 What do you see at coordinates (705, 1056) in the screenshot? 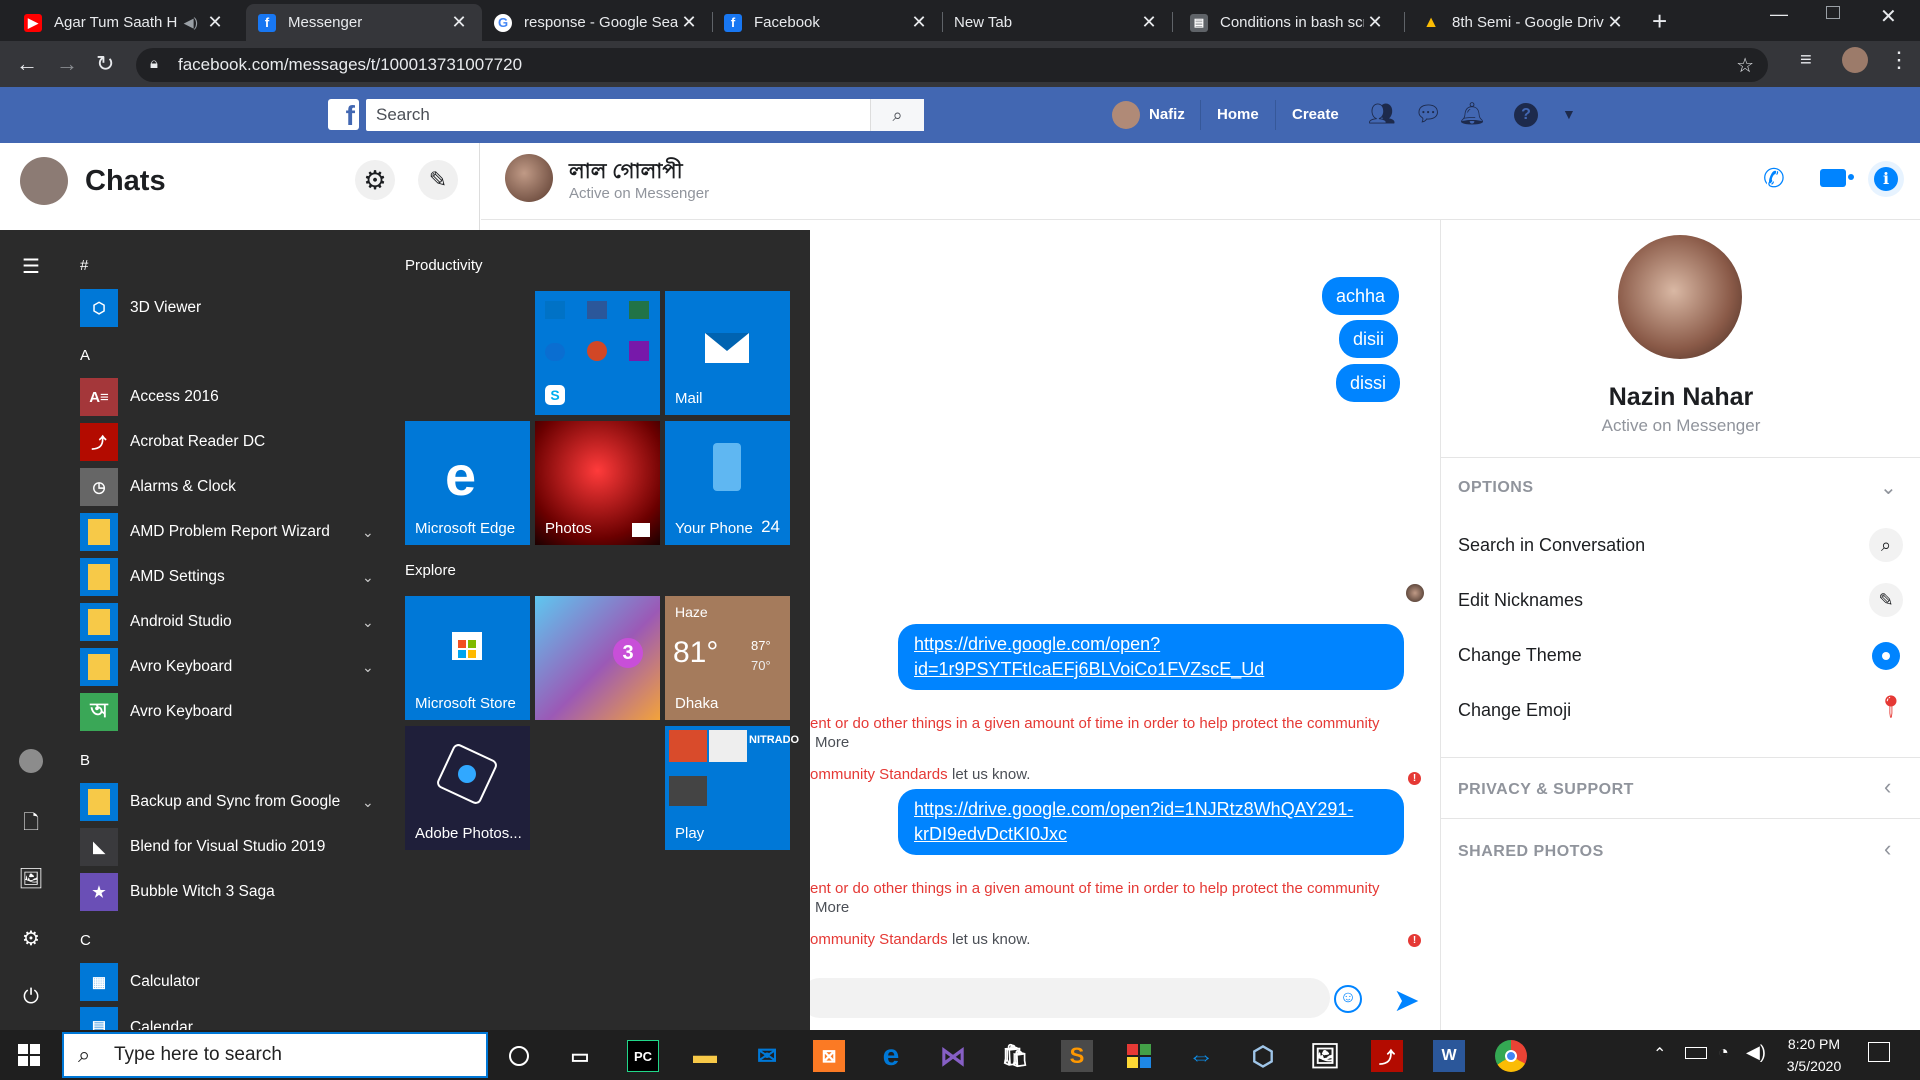
I see `file-explorer-icon: ▬` at bounding box center [705, 1056].